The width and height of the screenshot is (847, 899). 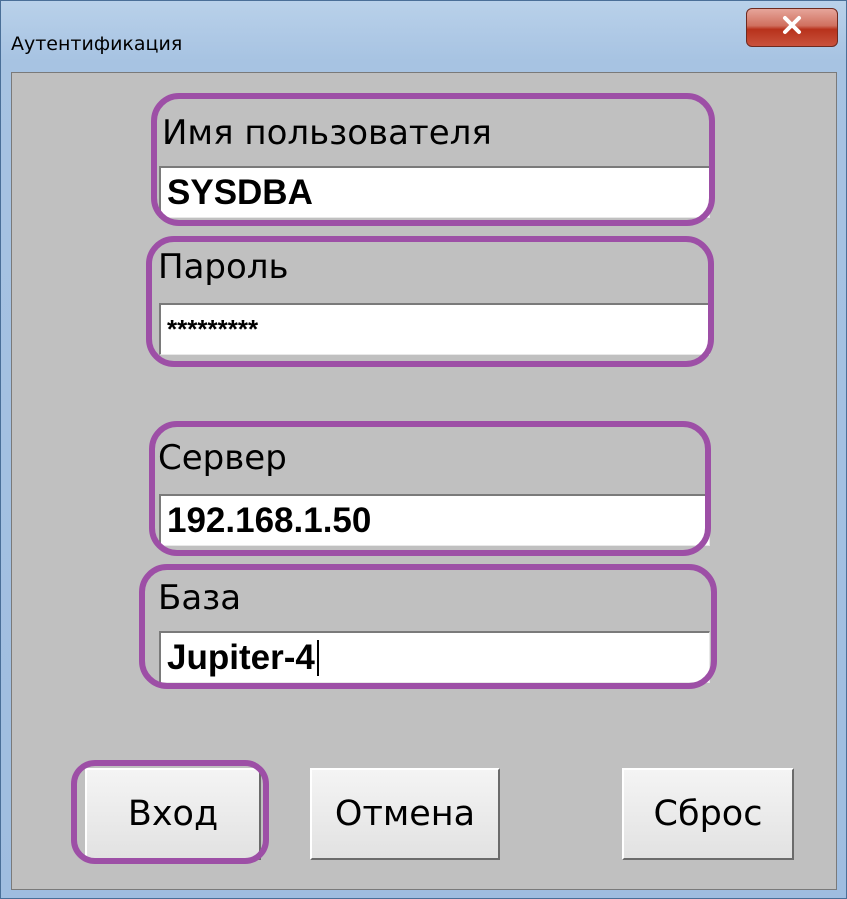 What do you see at coordinates (708, 814) in the screenshot?
I see `reset-button: Сброс` at bounding box center [708, 814].